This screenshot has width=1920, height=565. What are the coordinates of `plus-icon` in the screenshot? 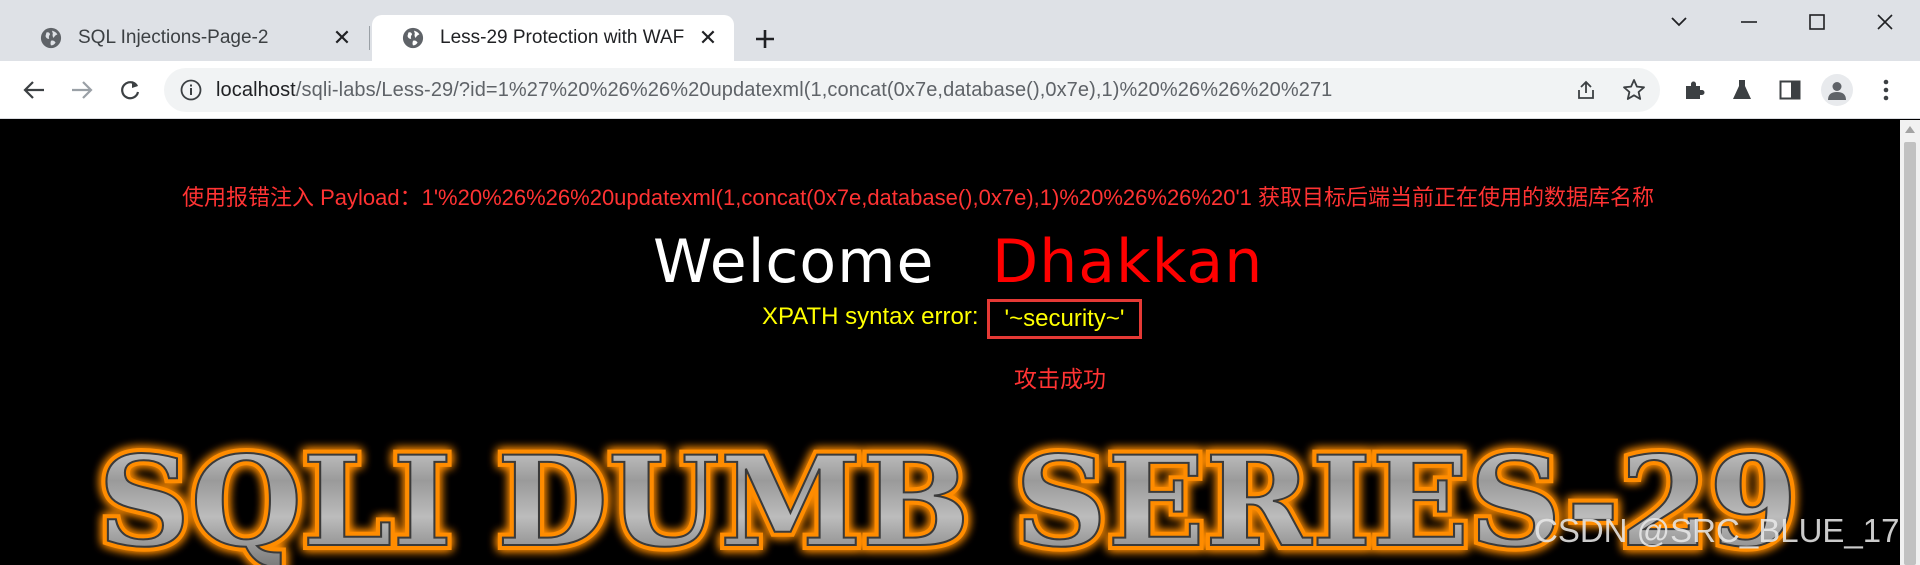 It's located at (765, 39).